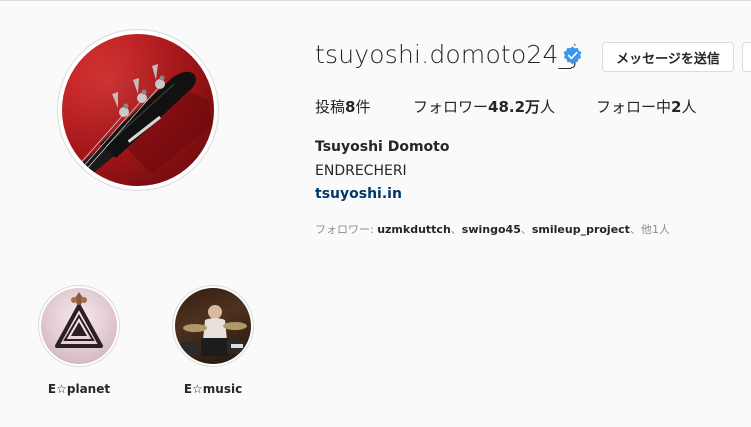  What do you see at coordinates (358, 194) in the screenshot?
I see `profile-link: tsuyoshi.in` at bounding box center [358, 194].